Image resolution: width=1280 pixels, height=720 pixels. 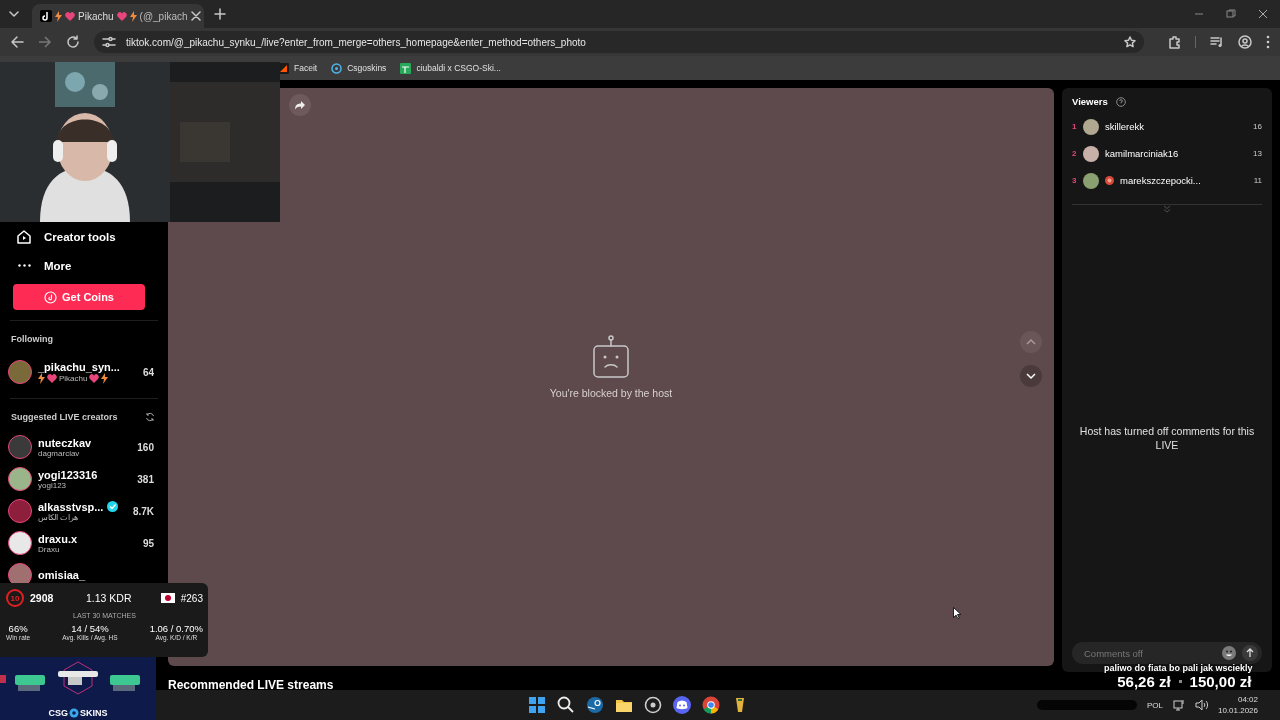 What do you see at coordinates (176, 628) in the screenshot?
I see `stat-value: 1.06 / 0.70%` at bounding box center [176, 628].